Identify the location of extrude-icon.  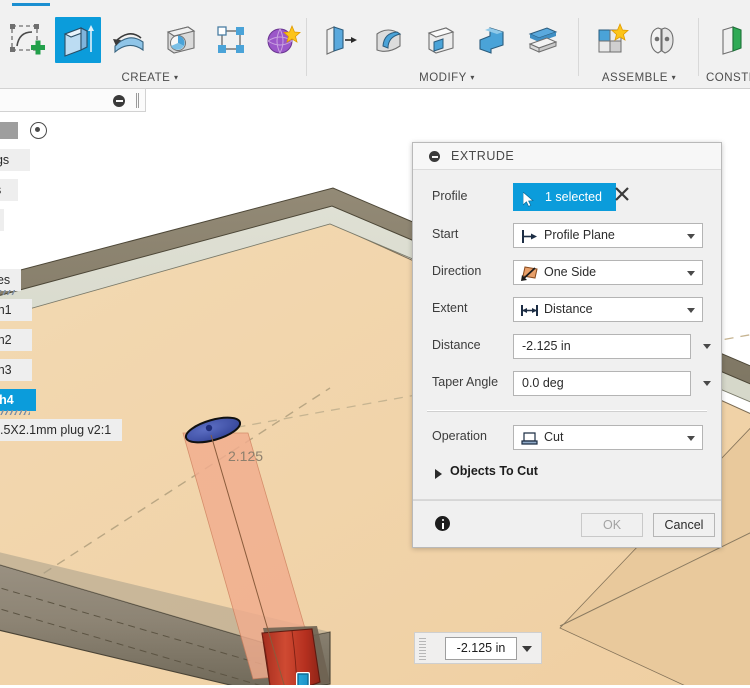
(78, 40).